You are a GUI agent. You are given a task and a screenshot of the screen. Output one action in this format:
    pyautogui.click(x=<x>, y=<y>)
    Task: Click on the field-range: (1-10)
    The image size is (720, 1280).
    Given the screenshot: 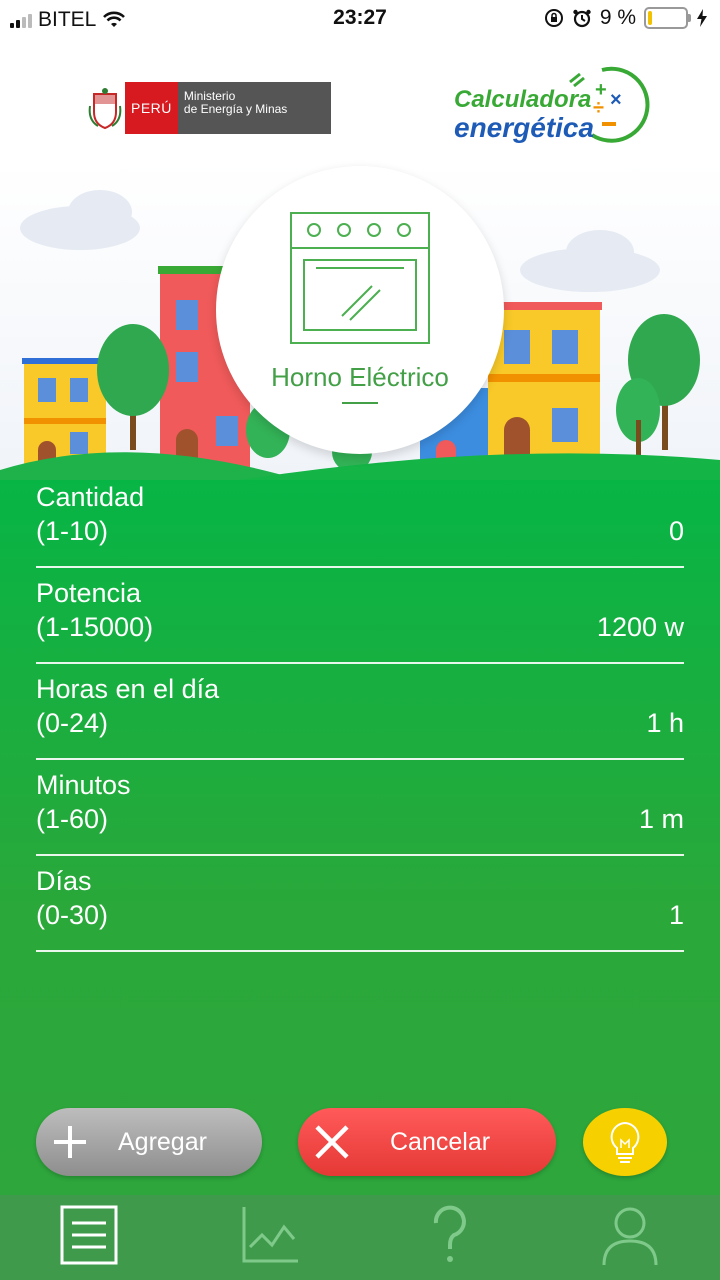 What is the action you would take?
    pyautogui.click(x=72, y=531)
    